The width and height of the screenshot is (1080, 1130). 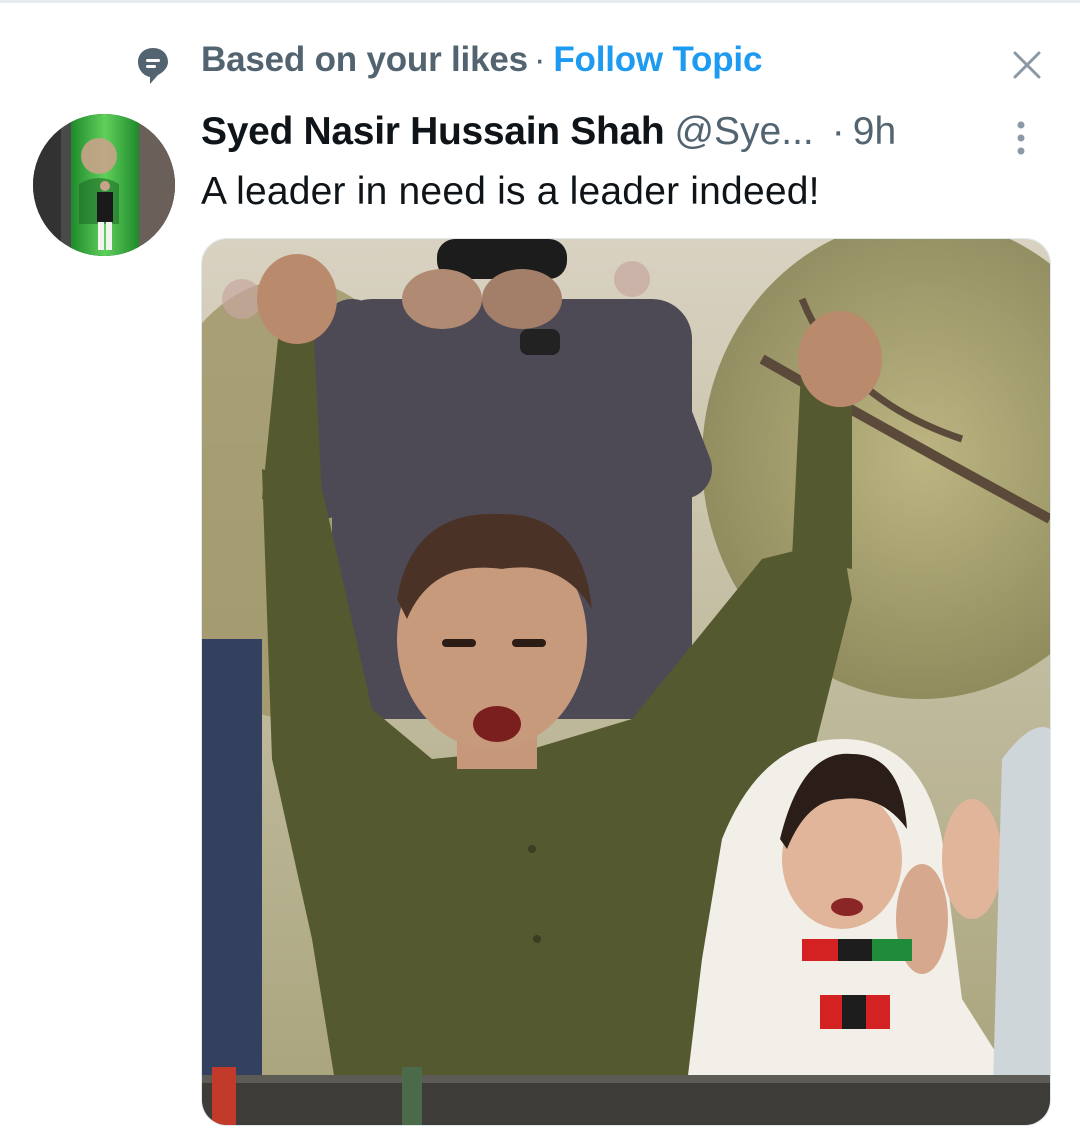 I want to click on context-label: Based on your likes, so click(x=364, y=59).